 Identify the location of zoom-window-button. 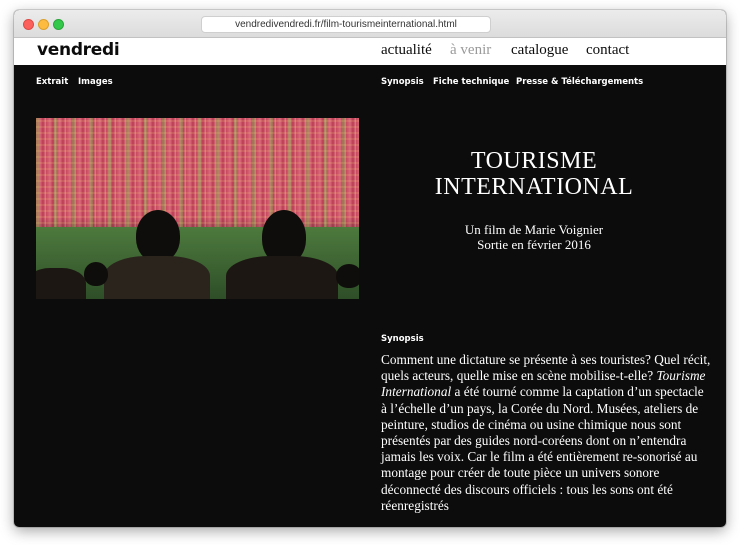
(58, 24).